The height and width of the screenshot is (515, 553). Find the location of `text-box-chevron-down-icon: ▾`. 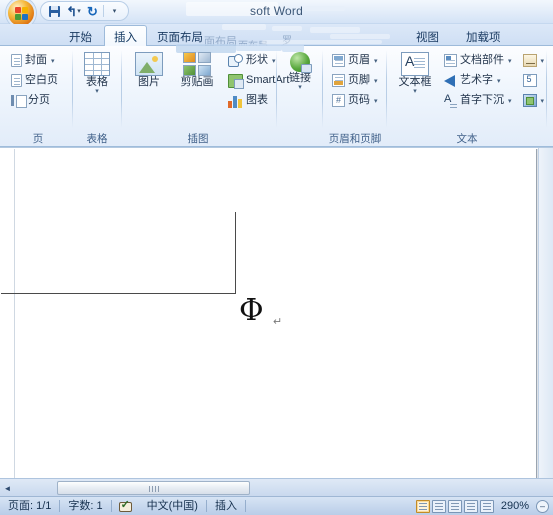

text-box-chevron-down-icon: ▾ is located at coordinates (415, 91).